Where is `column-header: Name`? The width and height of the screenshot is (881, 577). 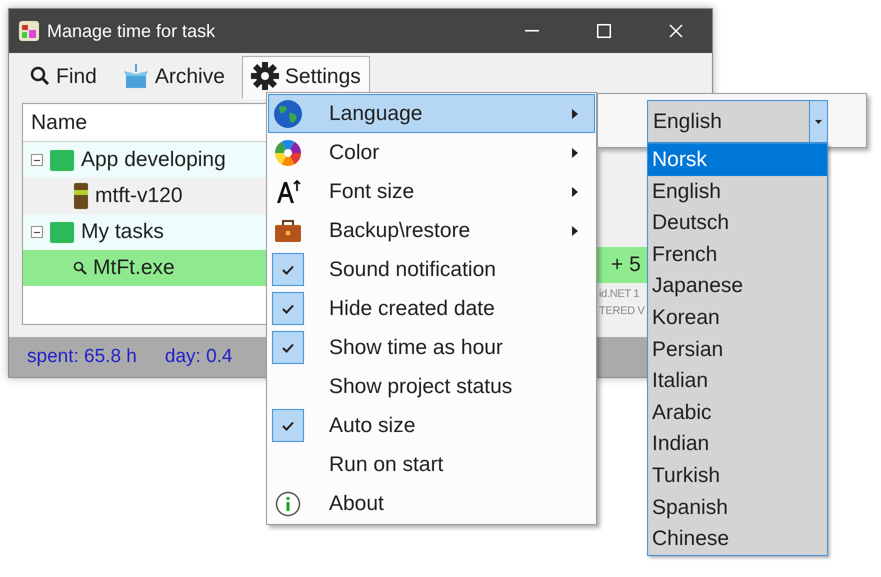
column-header: Name is located at coordinates (59, 122).